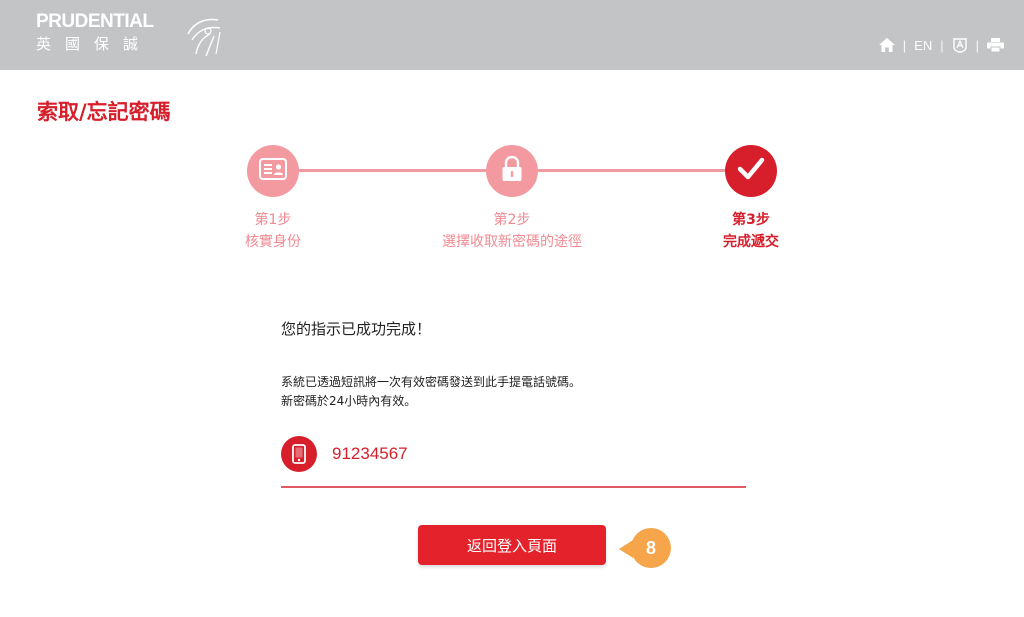 This screenshot has width=1024, height=617. What do you see at coordinates (299, 454) in the screenshot?
I see `mobile-phone-icon` at bounding box center [299, 454].